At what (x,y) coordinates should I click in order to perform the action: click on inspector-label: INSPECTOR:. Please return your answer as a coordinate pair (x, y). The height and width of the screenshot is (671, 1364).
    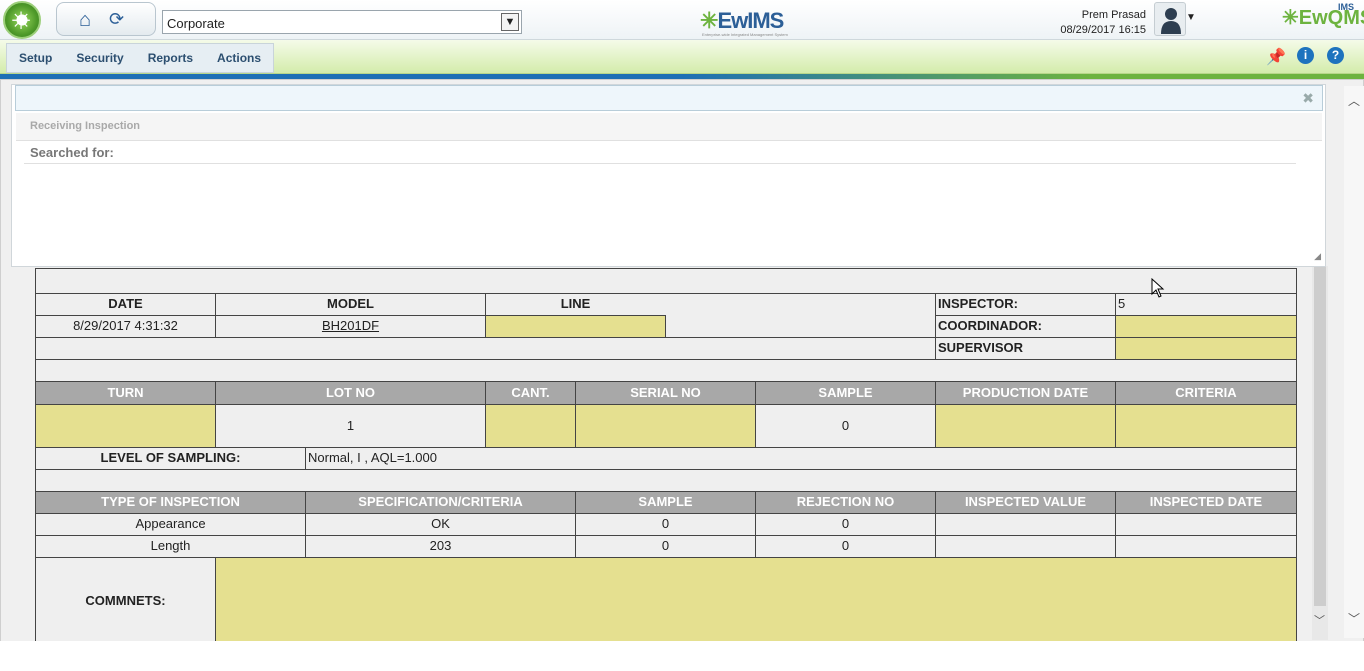
    Looking at the image, I should click on (1025, 304).